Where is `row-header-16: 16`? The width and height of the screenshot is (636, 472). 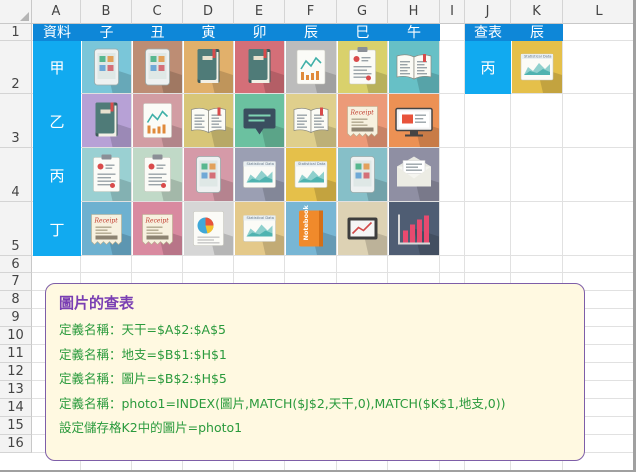
row-header-16: 16 is located at coordinates (16, 444).